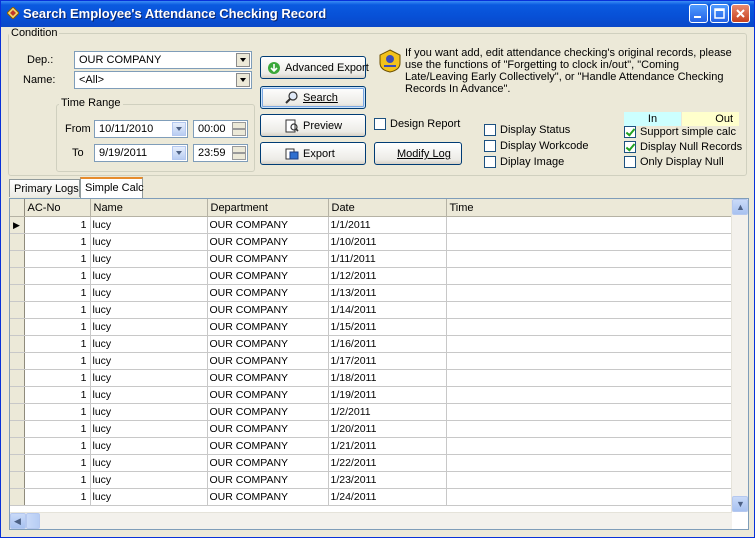 The image size is (755, 538). Describe the element at coordinates (163, 60) in the screenshot. I see `department-select: OUR COMPANY` at that location.